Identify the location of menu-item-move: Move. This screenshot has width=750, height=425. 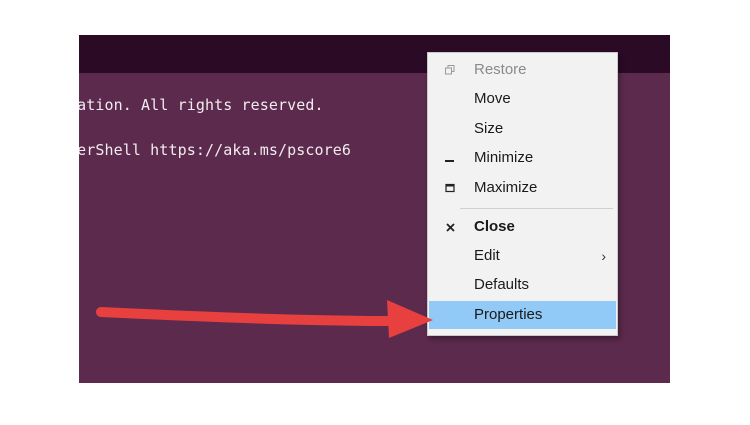
(522, 99).